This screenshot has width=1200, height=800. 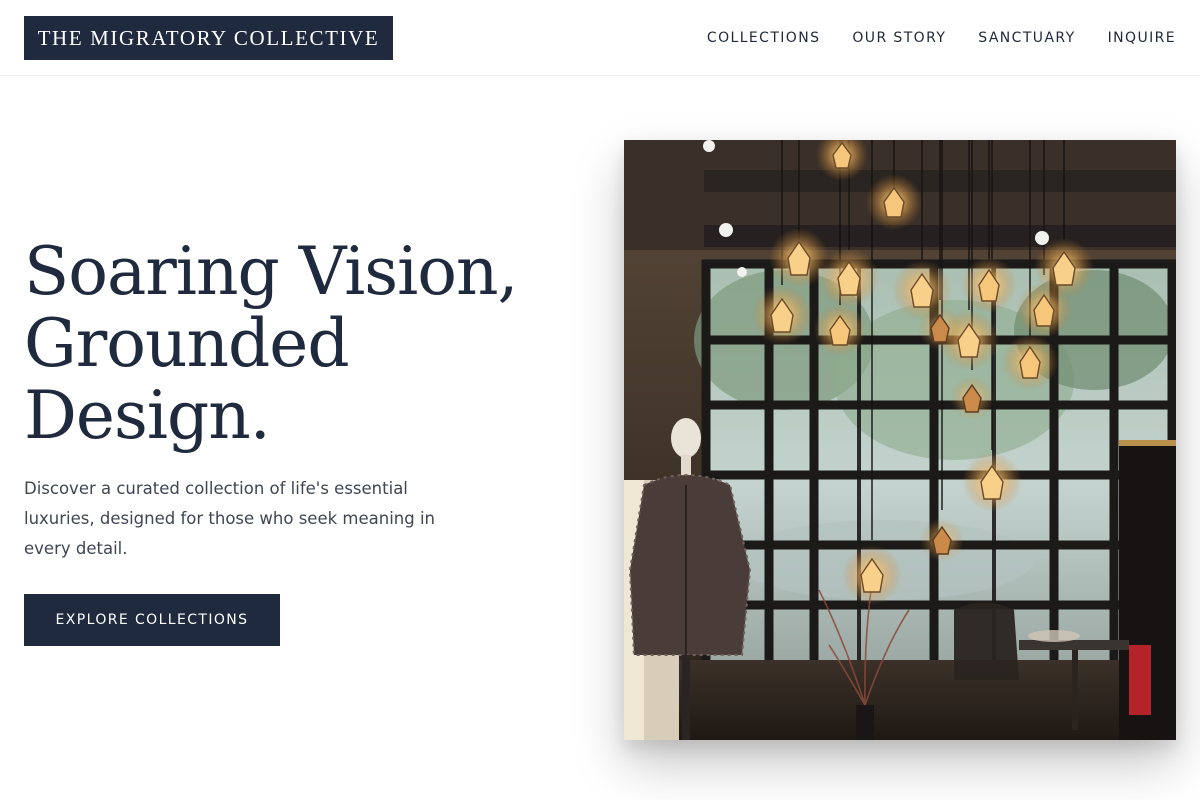 What do you see at coordinates (763, 38) in the screenshot?
I see `nav-item-collections: COLLECTIONS` at bounding box center [763, 38].